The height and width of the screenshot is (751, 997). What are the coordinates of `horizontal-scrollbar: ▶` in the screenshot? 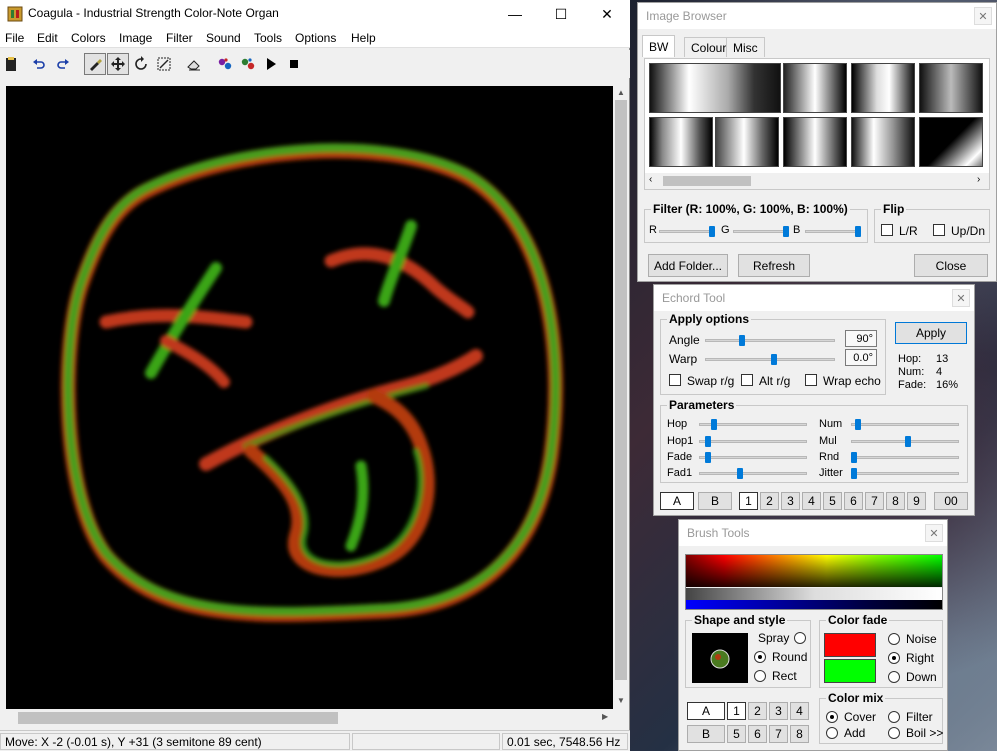 It's located at (309, 718).